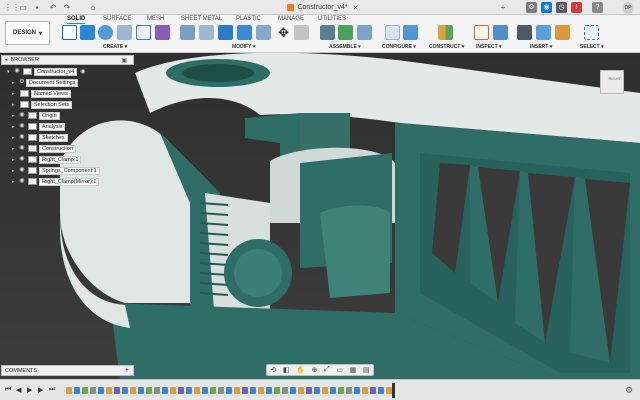  Describe the element at coordinates (446, 47) in the screenshot. I see `group-construct: CONSTRUCT ▾` at that location.